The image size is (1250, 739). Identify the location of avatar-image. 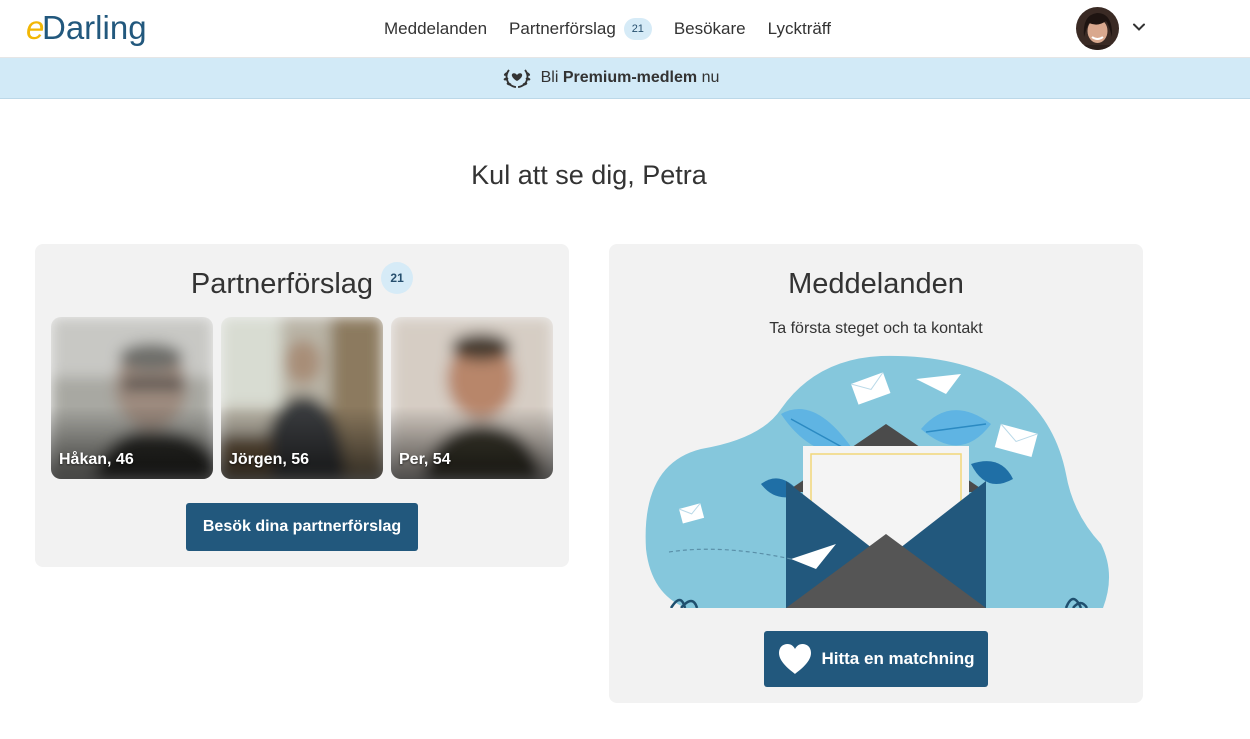
(1097, 28).